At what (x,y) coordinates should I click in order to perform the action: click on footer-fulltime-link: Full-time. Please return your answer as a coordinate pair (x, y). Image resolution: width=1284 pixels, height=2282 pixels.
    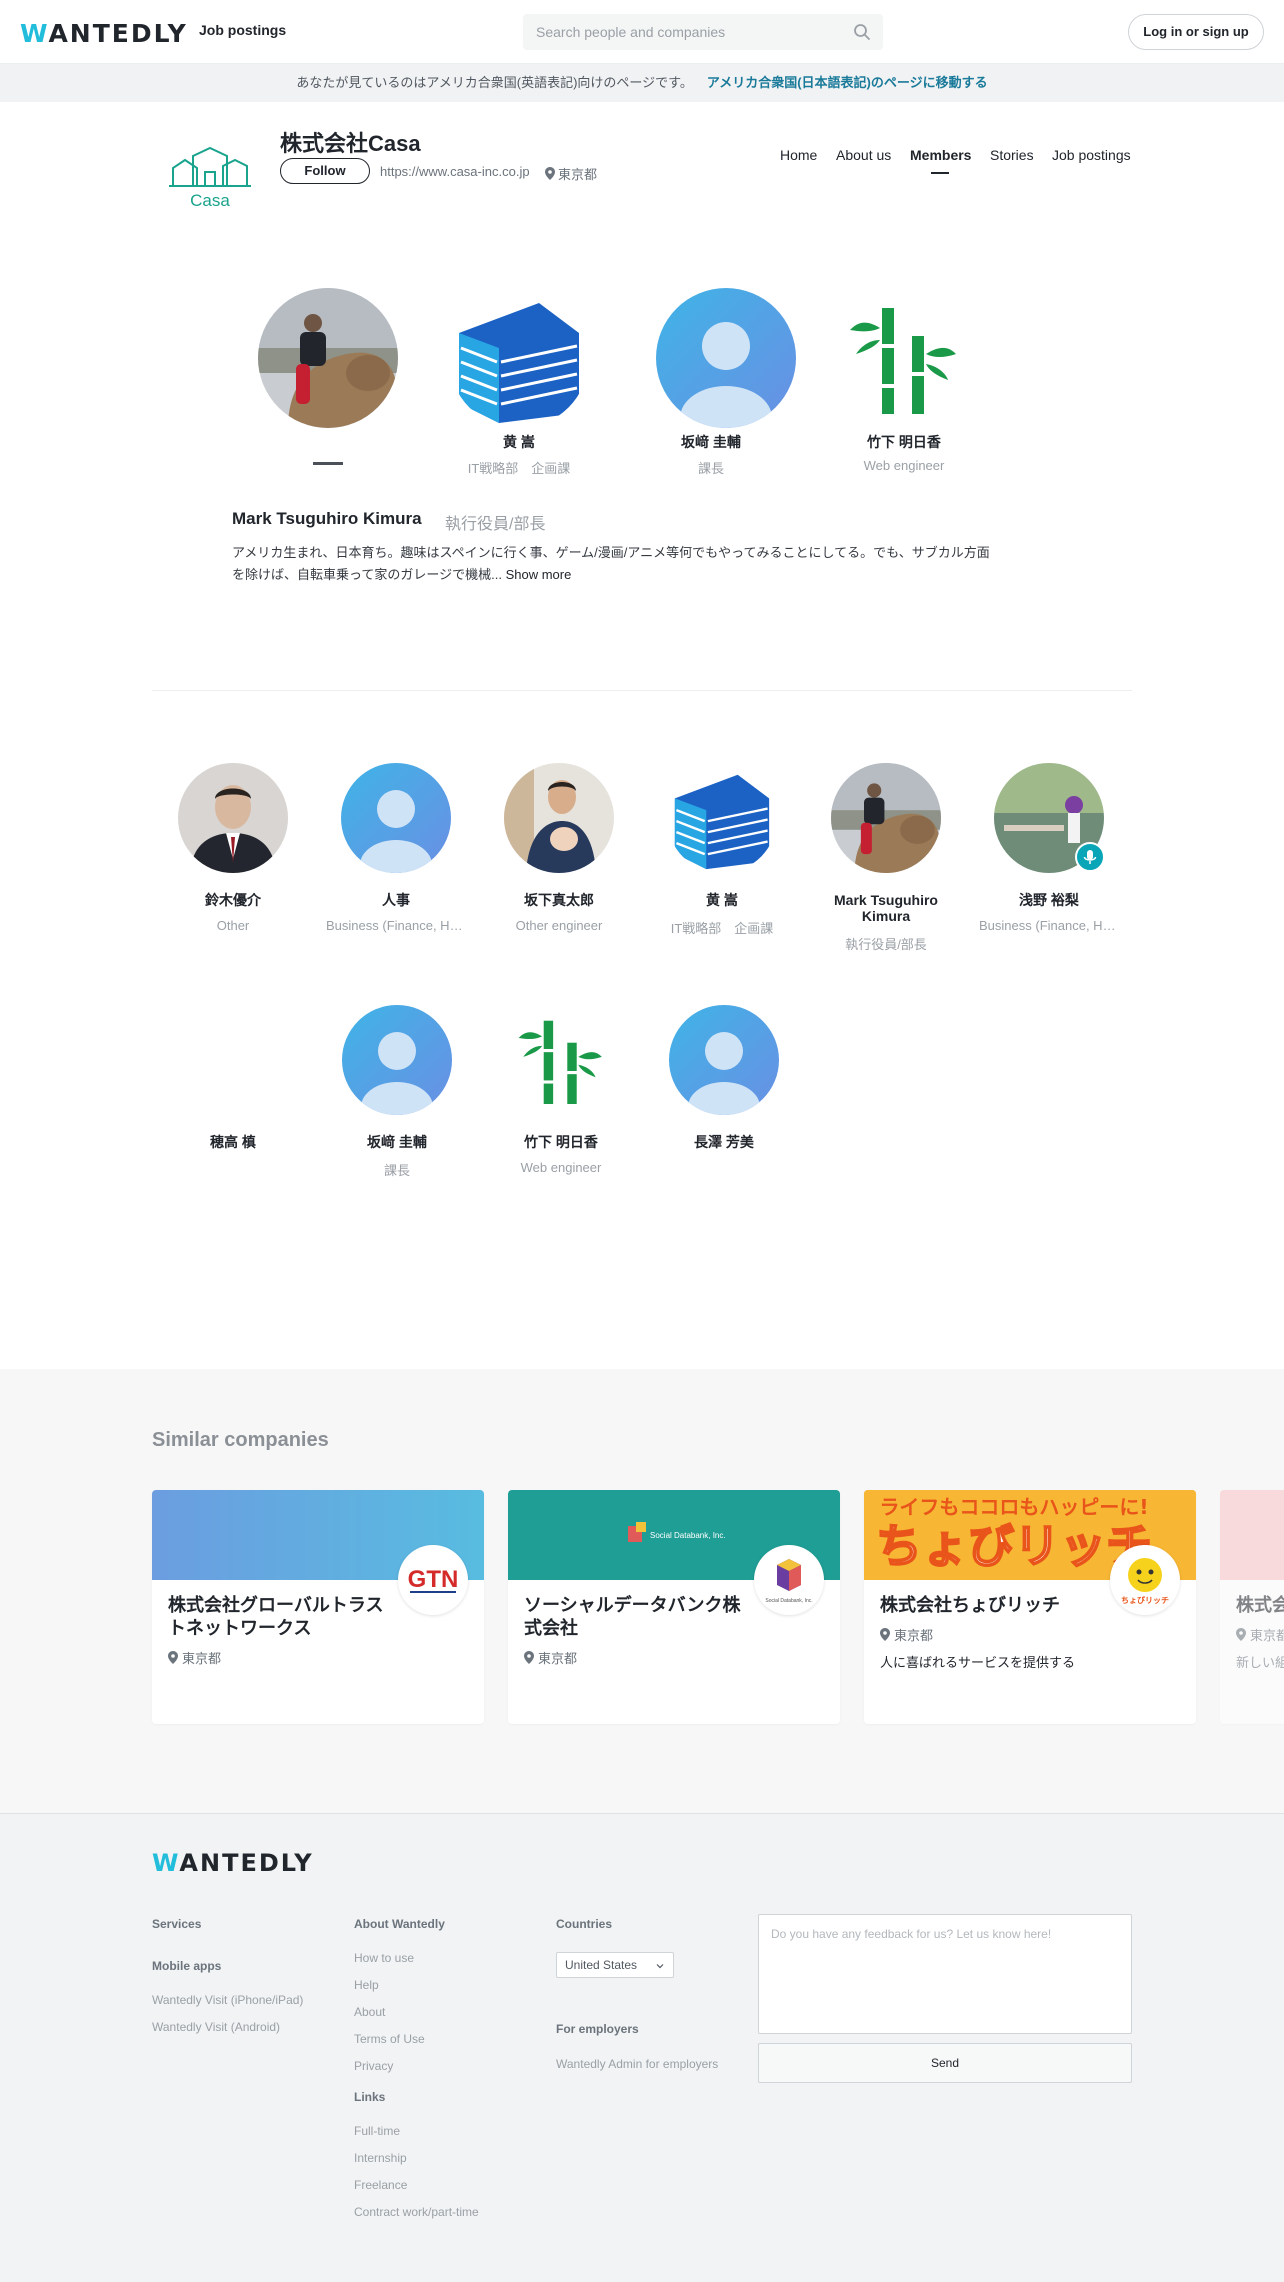
    Looking at the image, I should click on (377, 2131).